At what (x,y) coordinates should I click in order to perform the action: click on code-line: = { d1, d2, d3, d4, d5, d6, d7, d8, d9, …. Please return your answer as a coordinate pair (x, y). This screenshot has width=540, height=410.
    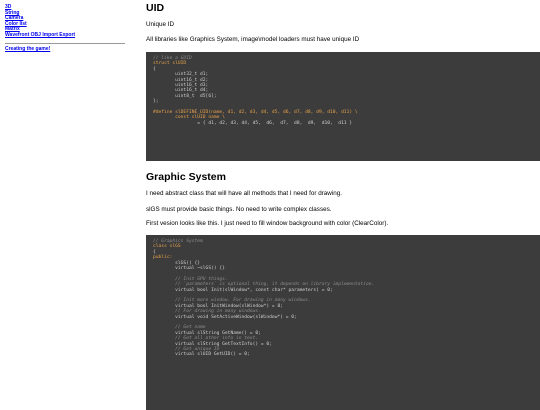
    Looking at the image, I should click on (253, 123).